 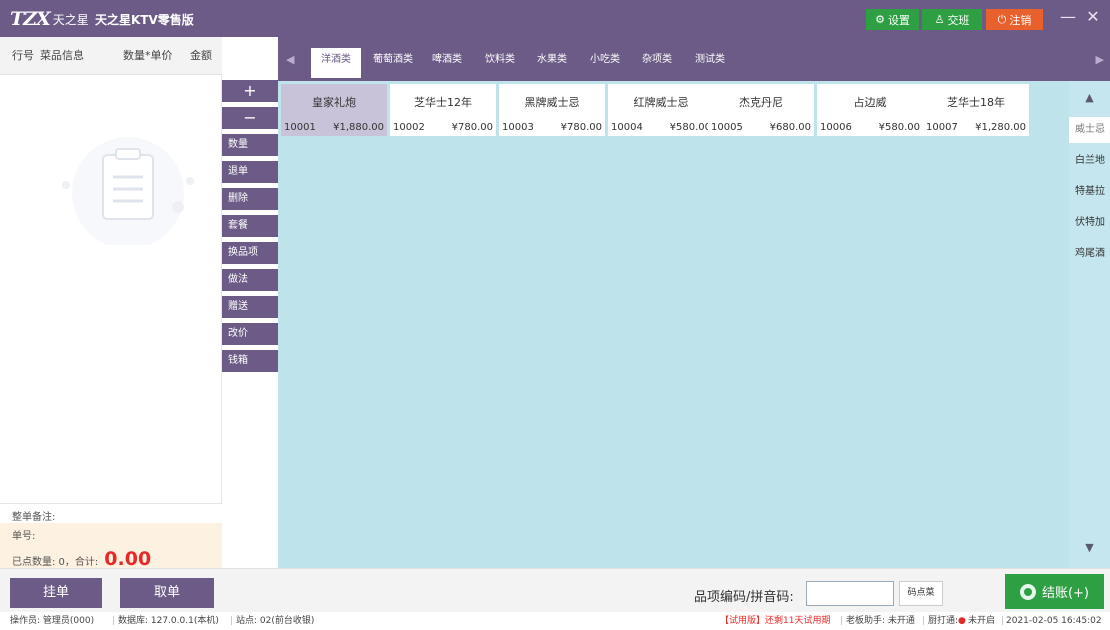 What do you see at coordinates (250, 226) in the screenshot?
I see `action-combo-button: 套餐` at bounding box center [250, 226].